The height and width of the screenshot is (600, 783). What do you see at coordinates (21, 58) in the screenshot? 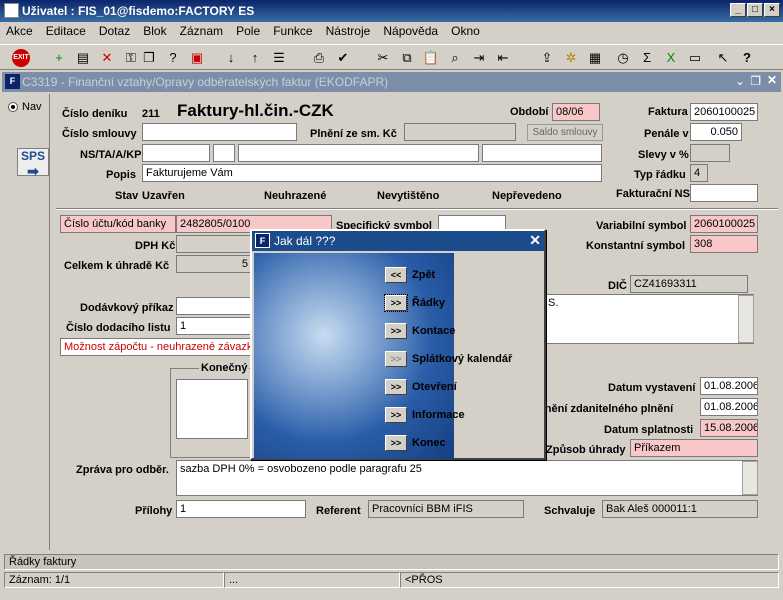
I see `exit-icon: EXIT` at bounding box center [21, 58].